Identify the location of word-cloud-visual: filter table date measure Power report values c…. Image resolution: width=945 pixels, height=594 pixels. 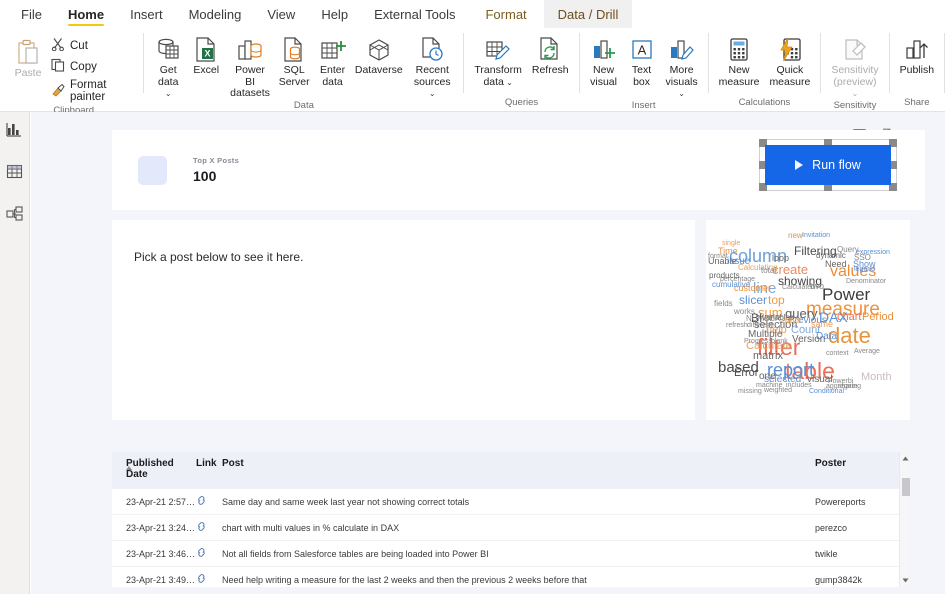
(808, 320).